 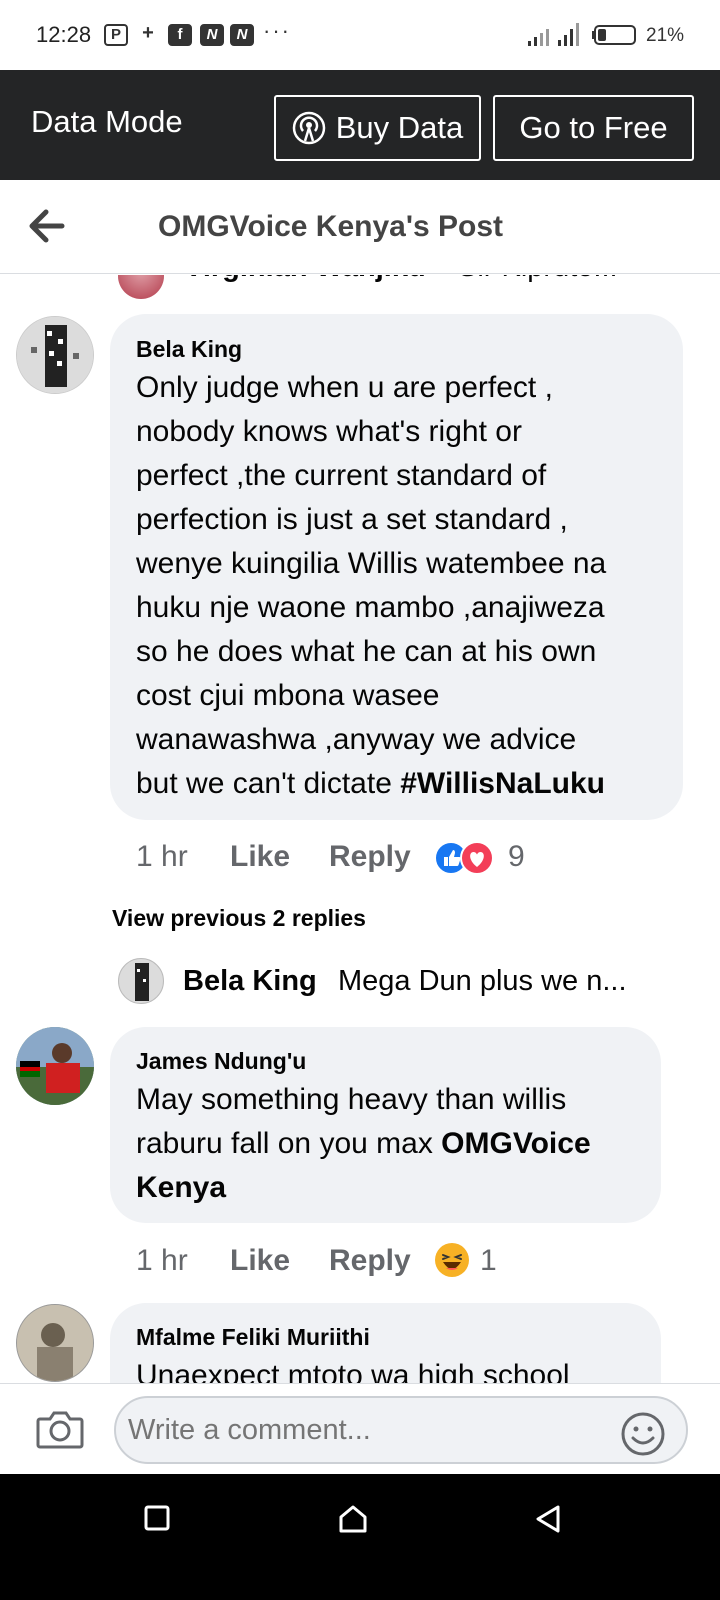 What do you see at coordinates (360, 1537) in the screenshot?
I see `android-nav-bar` at bounding box center [360, 1537].